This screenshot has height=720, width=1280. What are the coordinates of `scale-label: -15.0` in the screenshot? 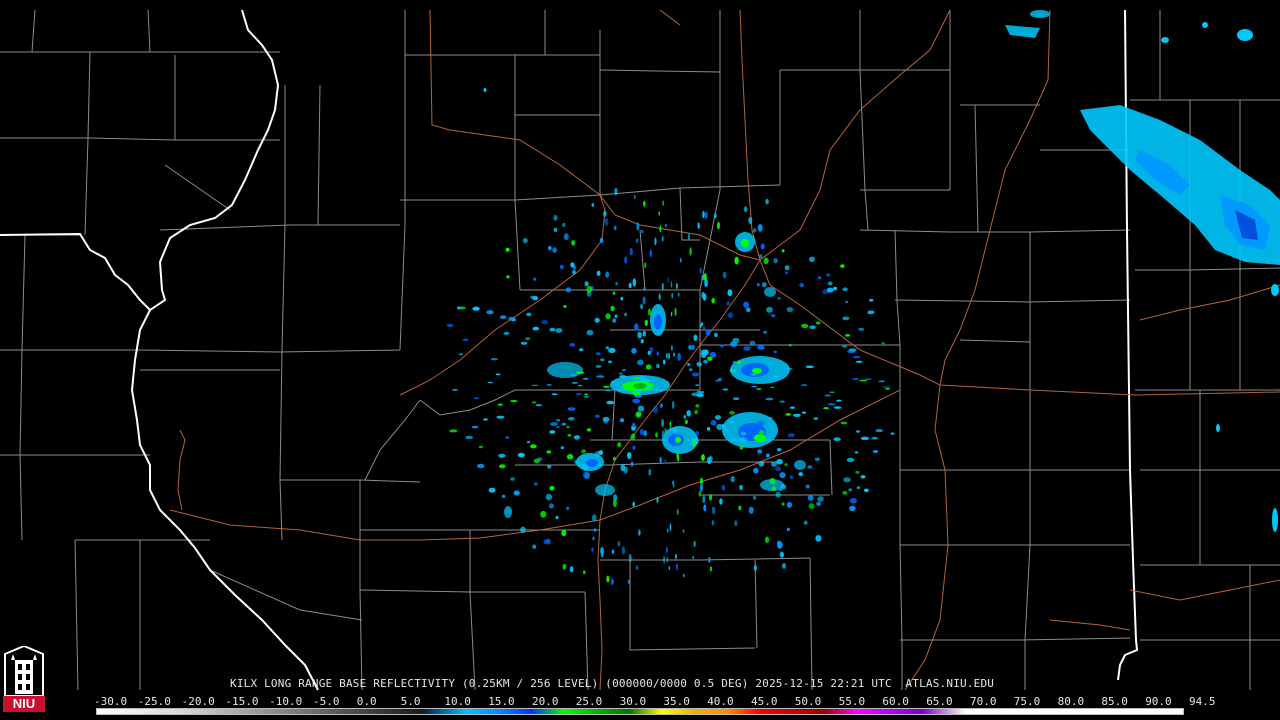 It's located at (242, 701).